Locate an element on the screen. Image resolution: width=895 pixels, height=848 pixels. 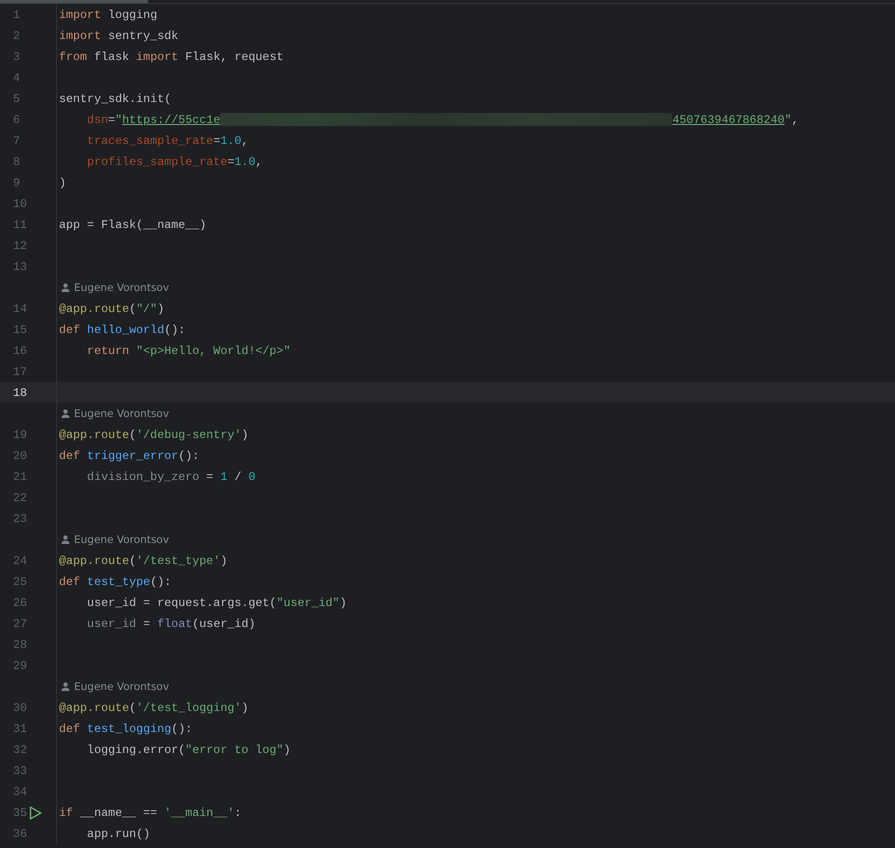
line-number: 7 is located at coordinates (17, 141).